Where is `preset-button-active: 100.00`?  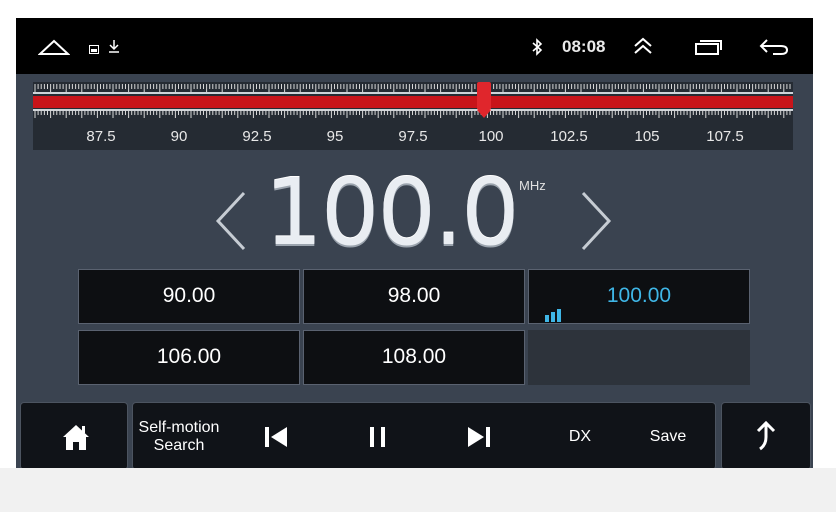
preset-button-active: 100.00 is located at coordinates (639, 296).